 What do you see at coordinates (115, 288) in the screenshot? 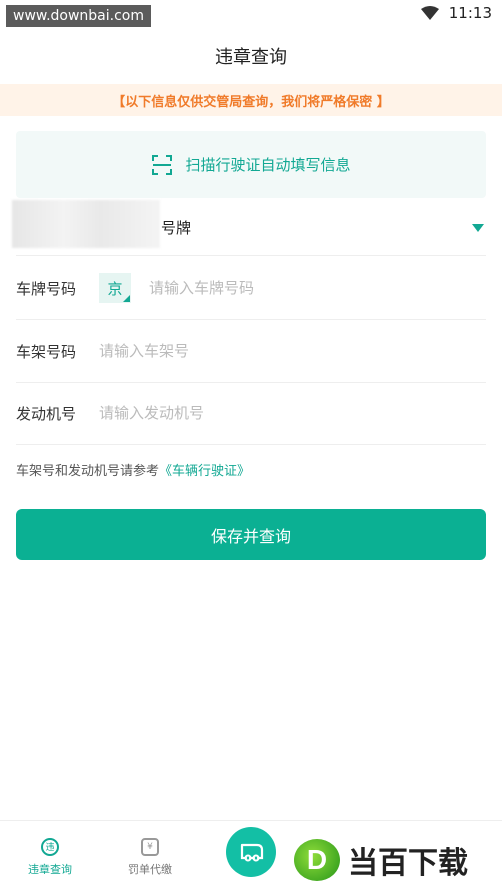
I see `province-selector: 京` at bounding box center [115, 288].